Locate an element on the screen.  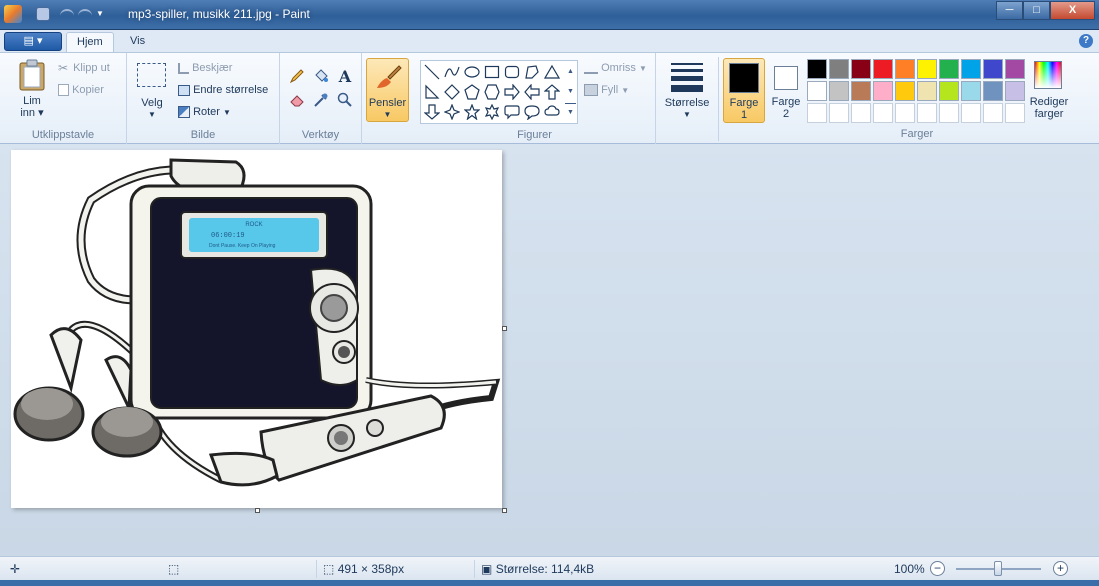
eraser-icon is located at coordinates (297, 100).